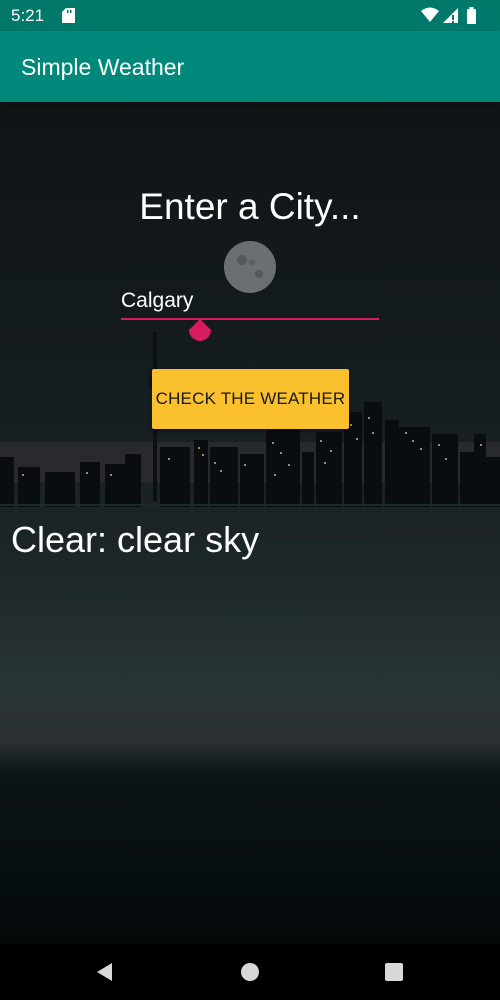  What do you see at coordinates (394, 972) in the screenshot?
I see `recents-icon` at bounding box center [394, 972].